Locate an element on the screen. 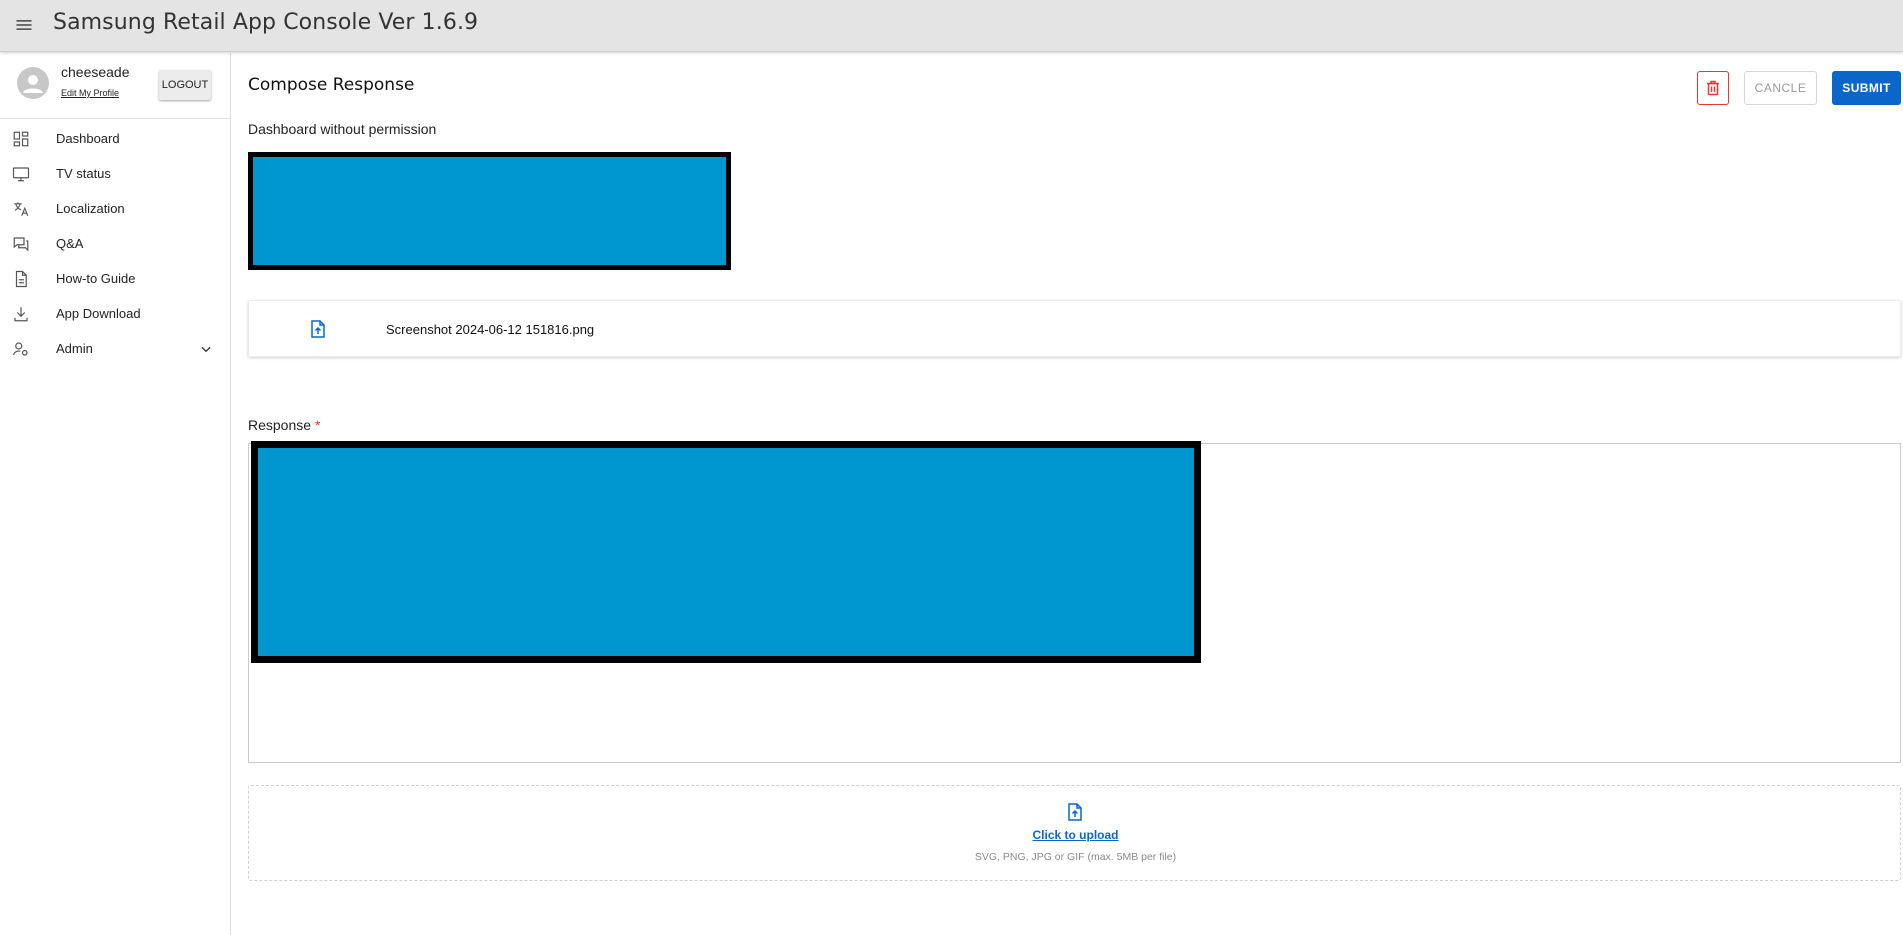  cancel-button: CANCLE is located at coordinates (1780, 88).